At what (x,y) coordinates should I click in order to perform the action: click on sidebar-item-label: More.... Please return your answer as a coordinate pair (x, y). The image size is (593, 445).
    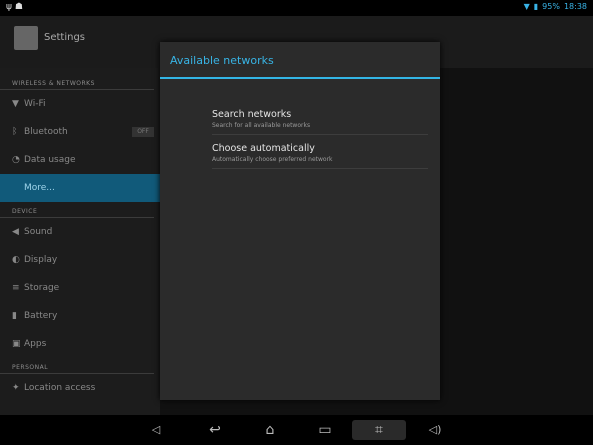
    Looking at the image, I should click on (39, 188).